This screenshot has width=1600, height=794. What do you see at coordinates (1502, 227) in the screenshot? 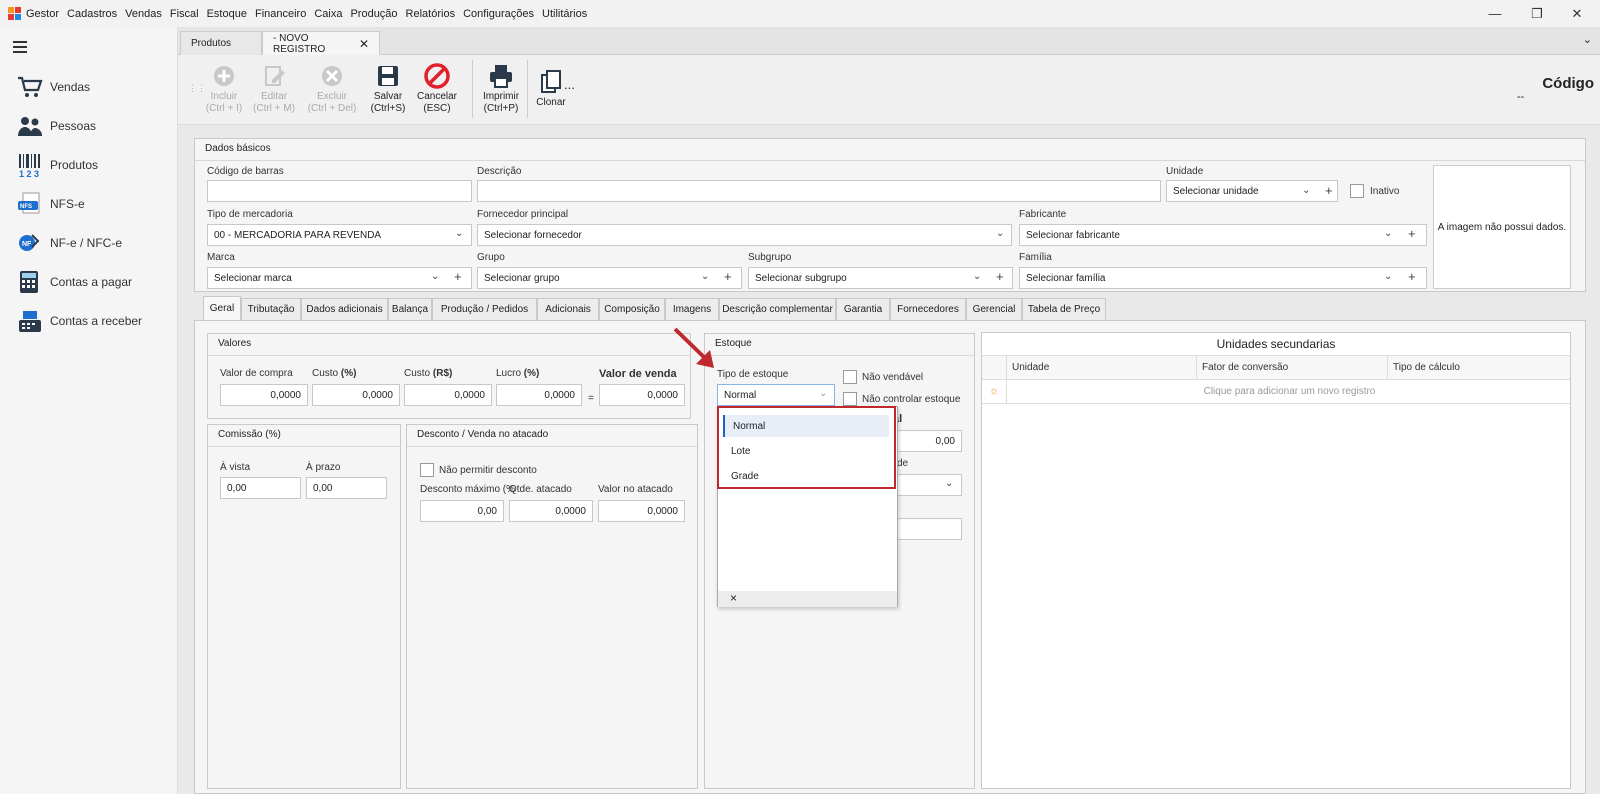
I see `product-image: A imagem não possui dados.` at bounding box center [1502, 227].